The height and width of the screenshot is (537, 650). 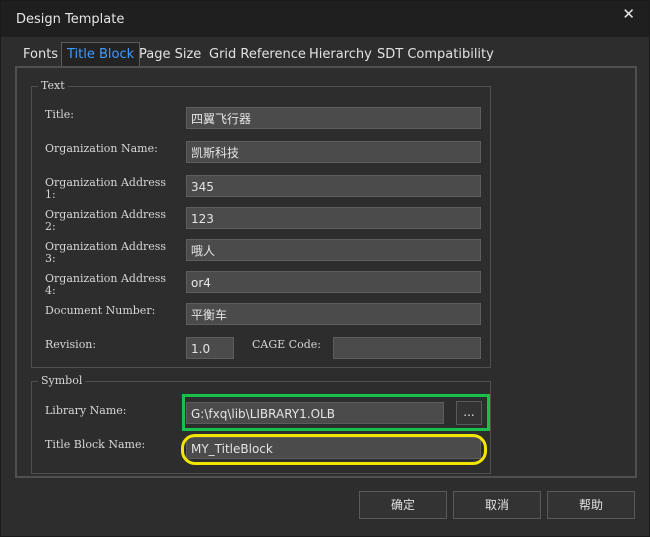 What do you see at coordinates (286, 344) in the screenshot?
I see `cage-code-label: CAGE Code:` at bounding box center [286, 344].